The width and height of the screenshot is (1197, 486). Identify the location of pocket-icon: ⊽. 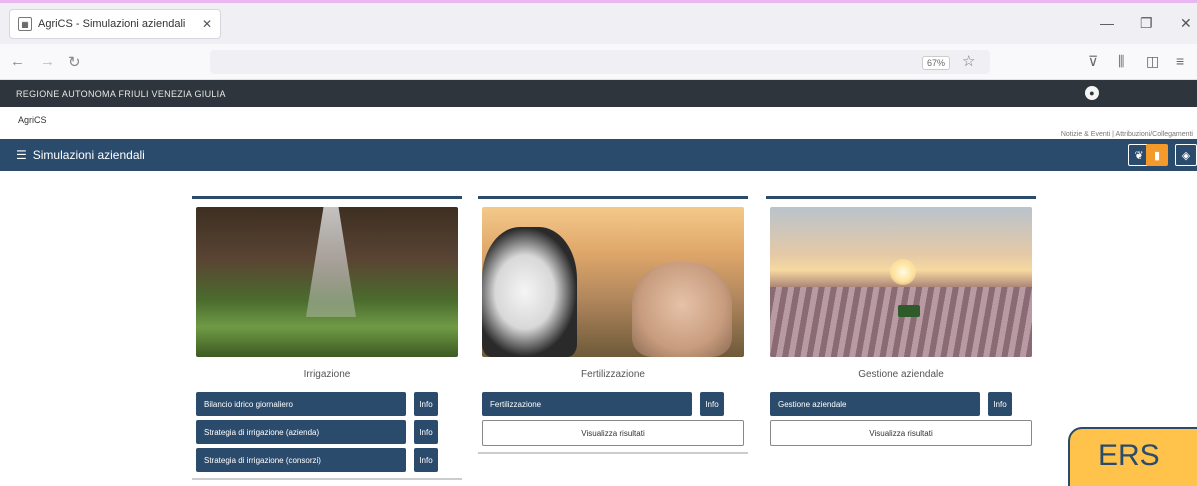
(1093, 61).